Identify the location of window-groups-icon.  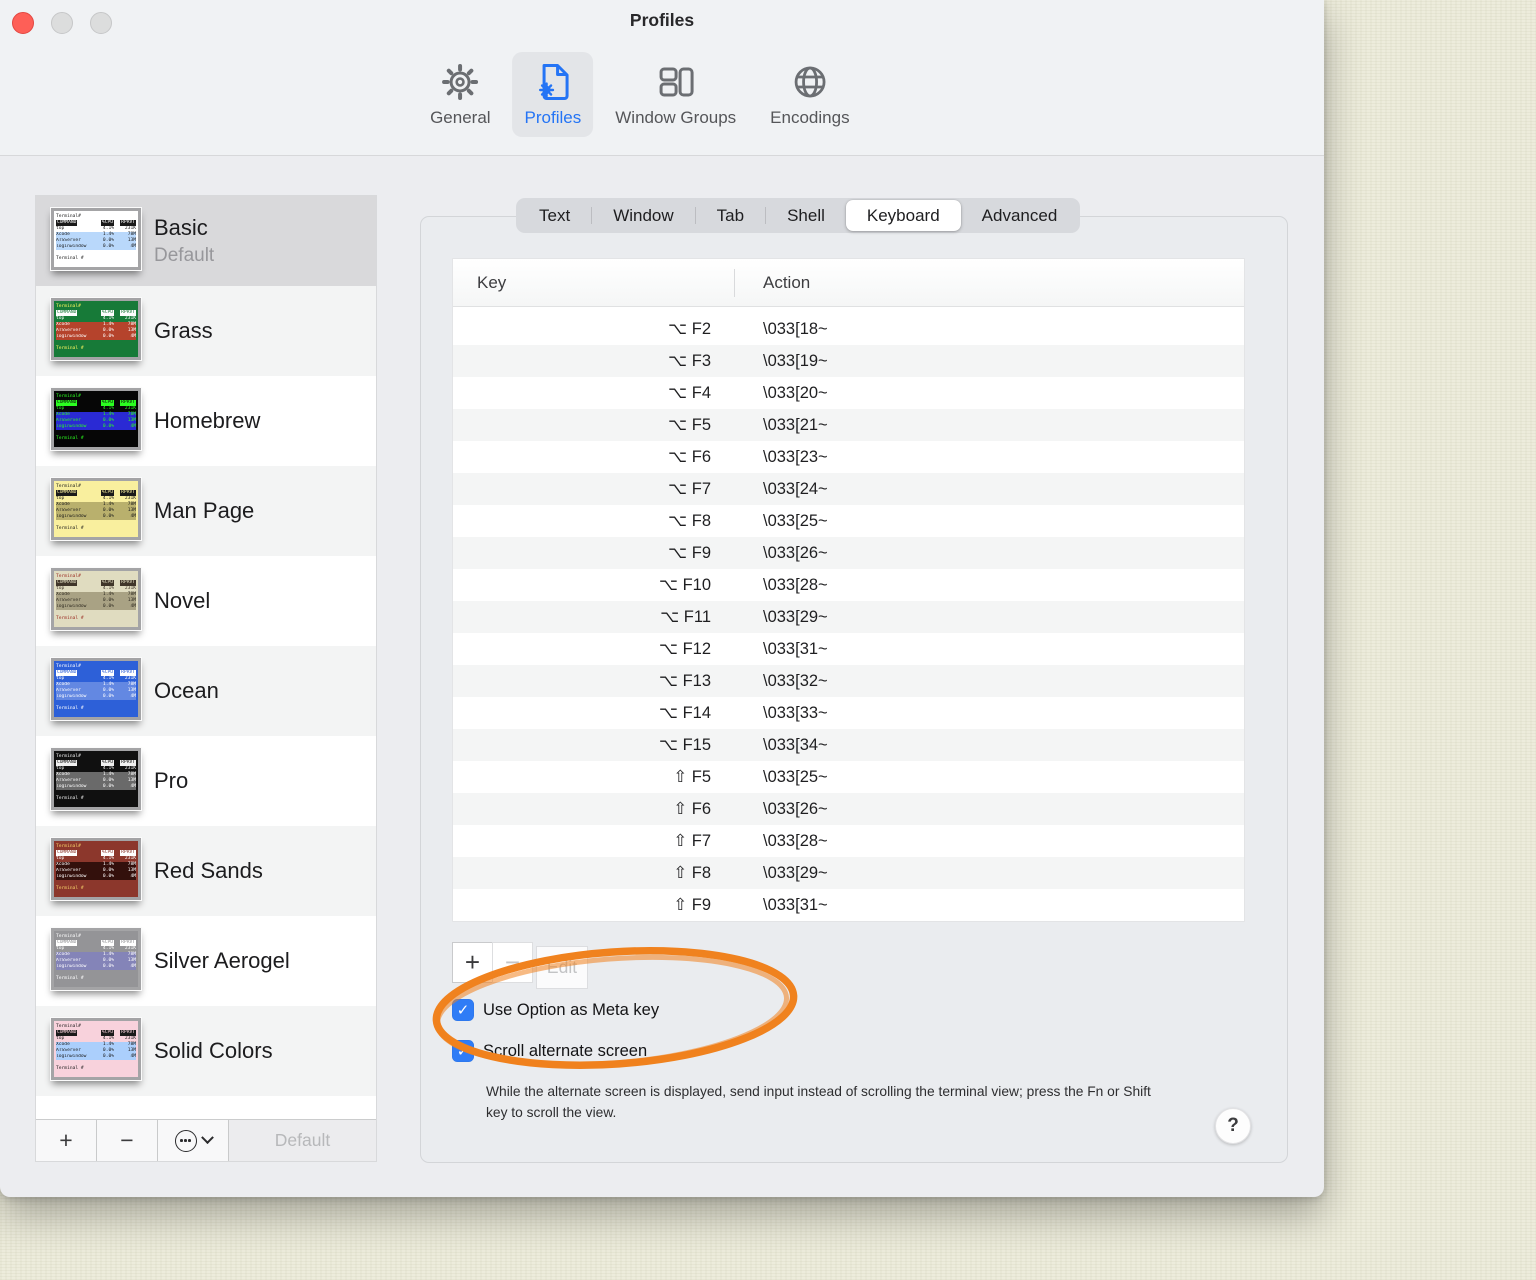
(676, 82).